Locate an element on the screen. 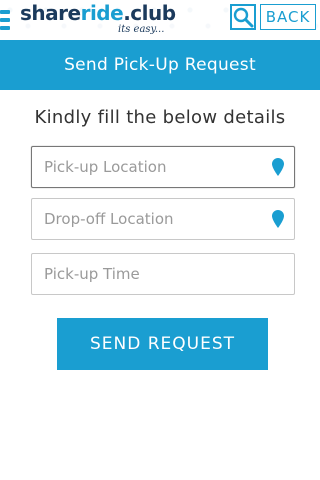 The image size is (320, 480). back-button: BACK is located at coordinates (288, 17).